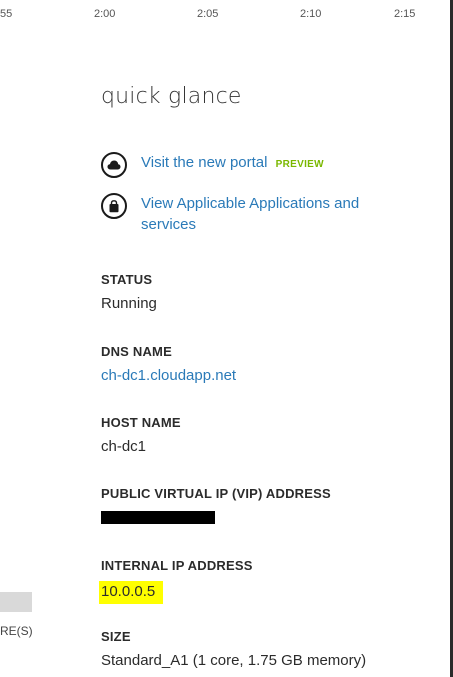 The width and height of the screenshot is (453, 677). I want to click on left-partial-label: RE(S), so click(16, 631).